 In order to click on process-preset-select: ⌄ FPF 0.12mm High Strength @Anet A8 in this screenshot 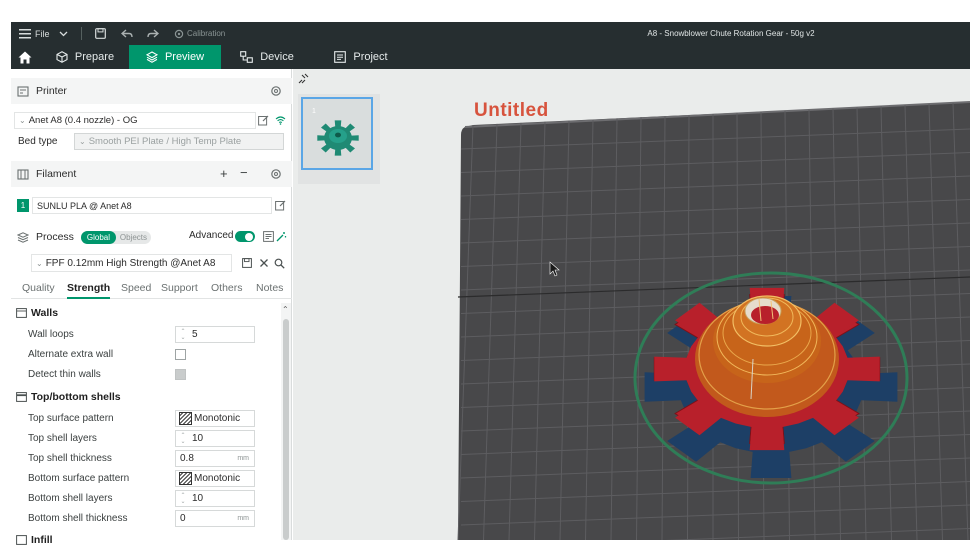, I will do `click(131, 263)`.